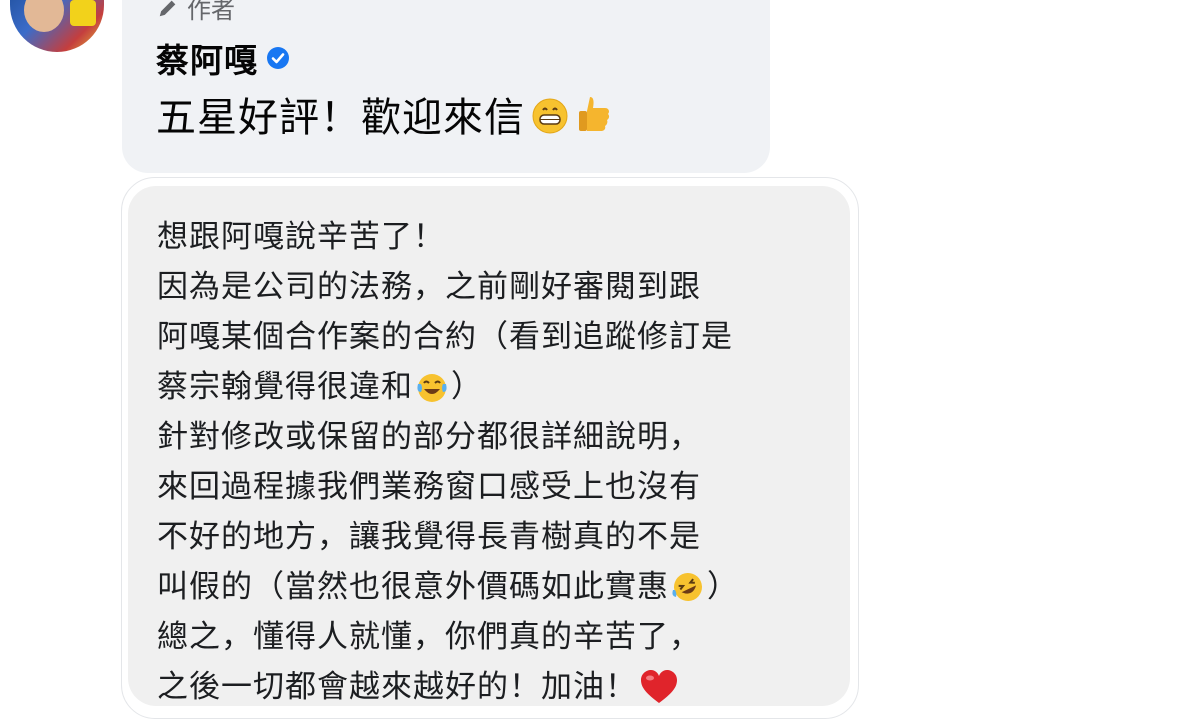 The height and width of the screenshot is (719, 1200). Describe the element at coordinates (301, 237) in the screenshot. I see `message-line-text: 想跟阿嘎說辛苦了！` at that location.